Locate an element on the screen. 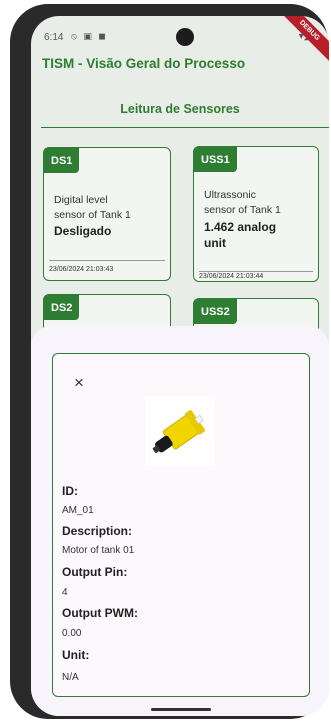 Image resolution: width=331 pixels, height=722 pixels. field-label-output-pwm: Output PWM: is located at coordinates (100, 613).